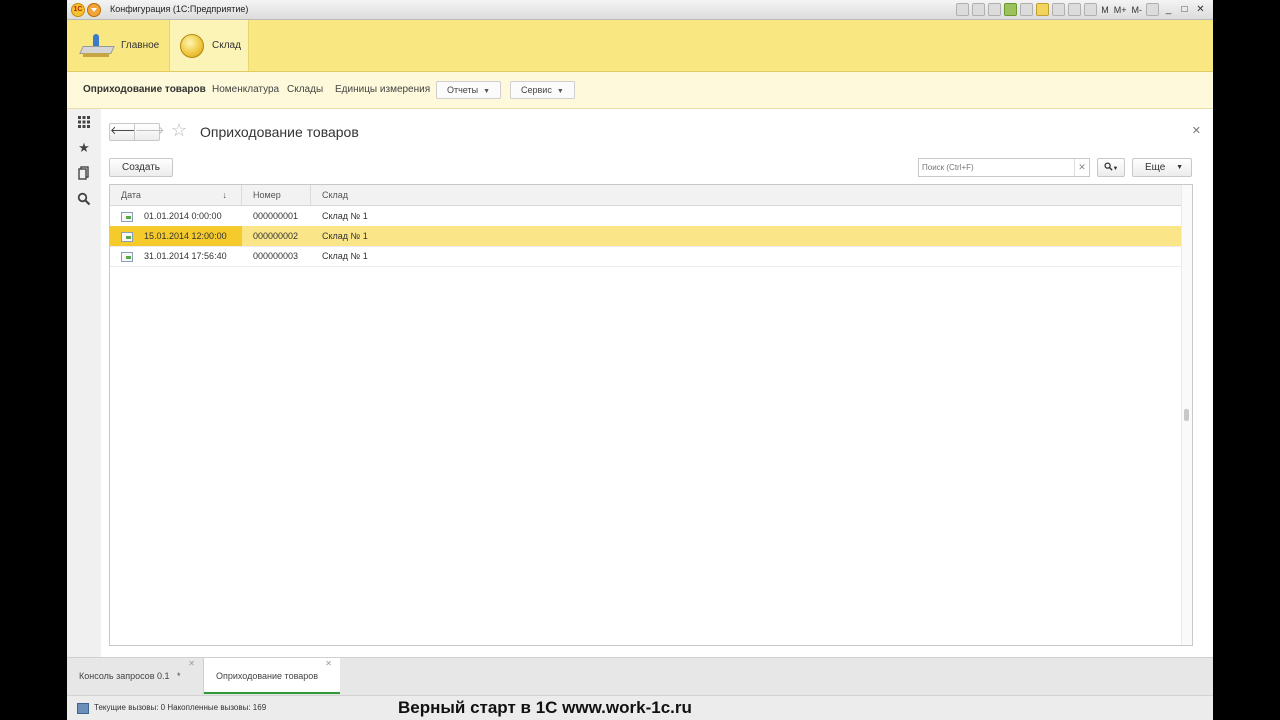 The image size is (1280, 720). I want to click on search-input, so click(997, 167).